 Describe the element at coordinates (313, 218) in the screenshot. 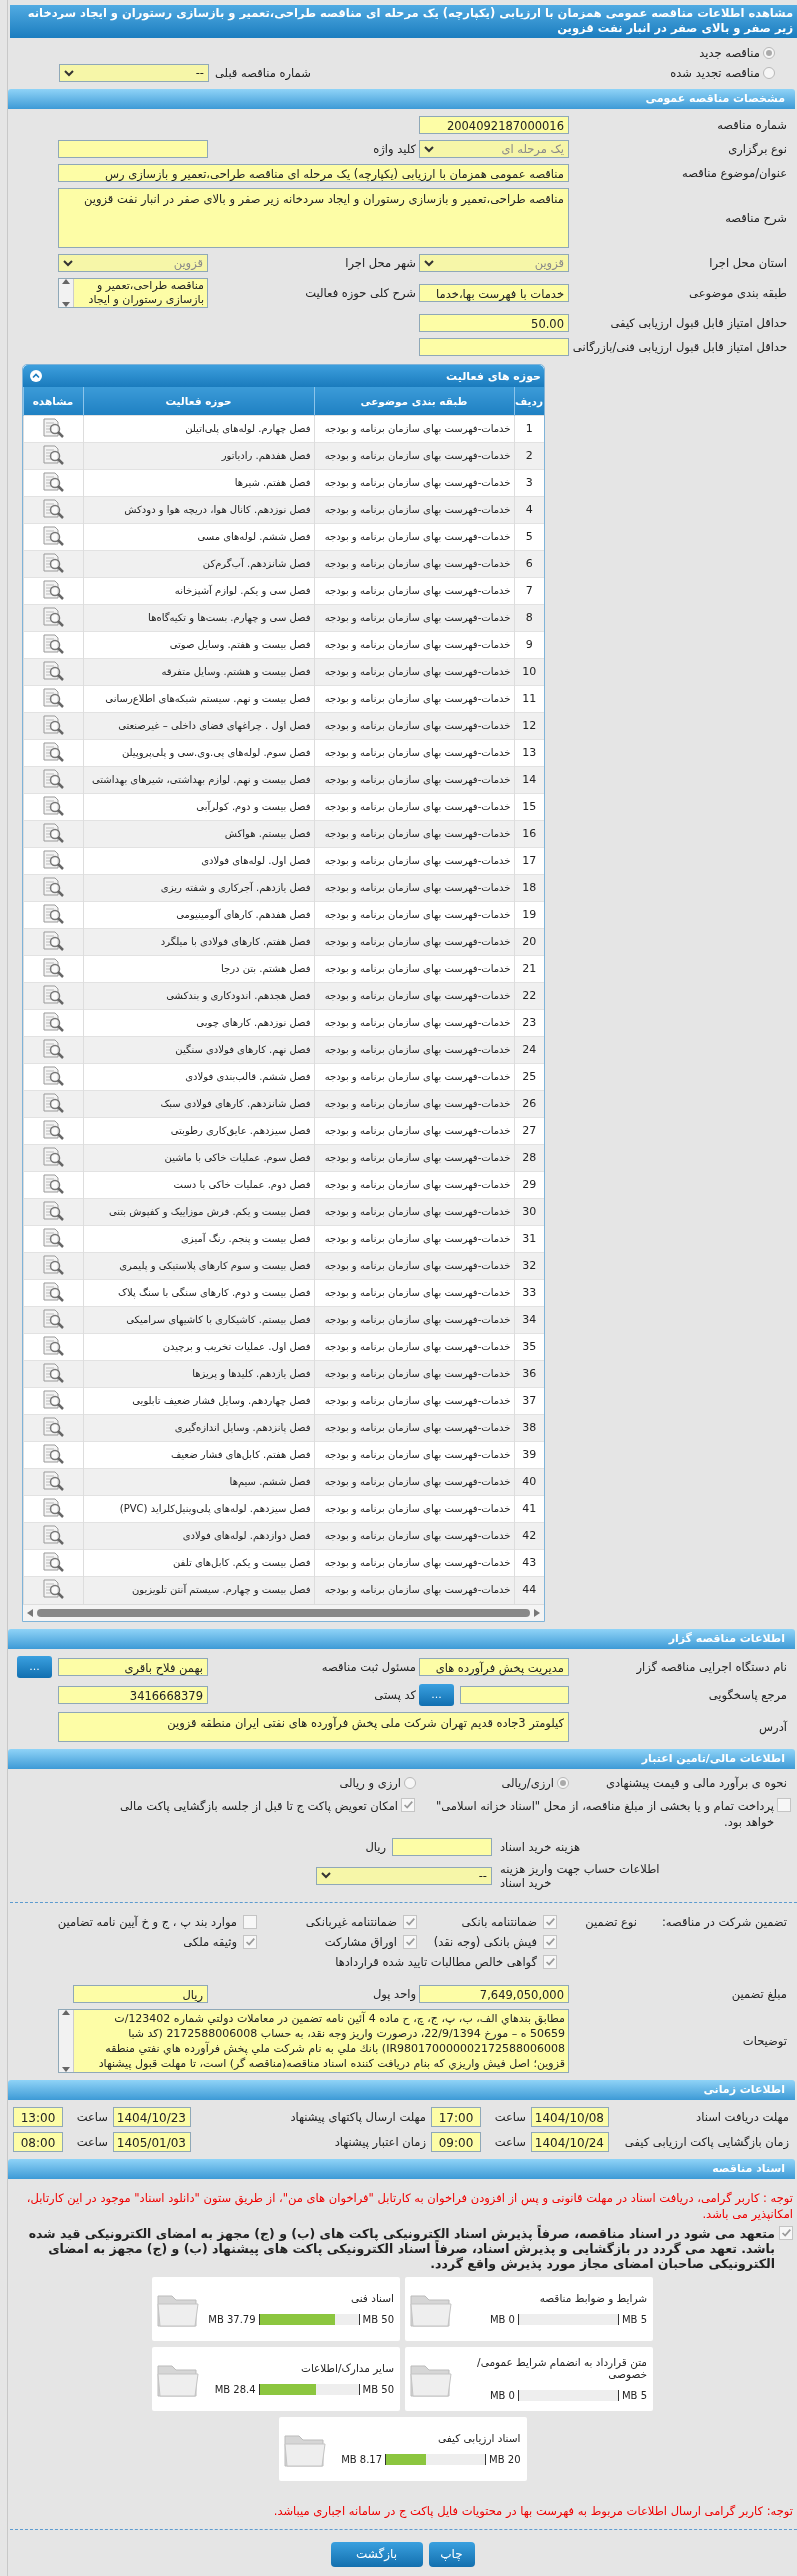

I see `text-area: مناقصه طراحی،تعمیر و بازسازی رستوران و ایجاد سردخانه زیر صفر و بالای صفر در انبار نفت قزوین` at that location.